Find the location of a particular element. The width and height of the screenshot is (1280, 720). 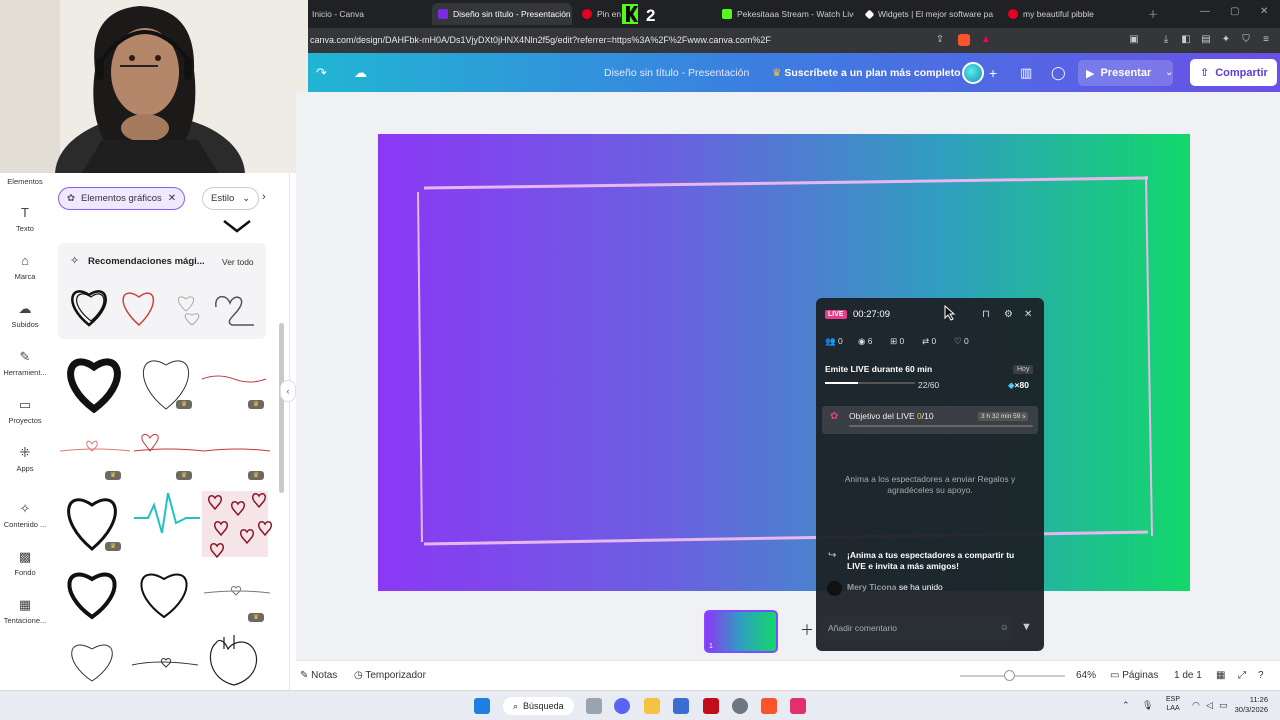

live-objective: ✿ Objetivo del LIVE 0/10 3 h 32 min 59 s is located at coordinates (930, 420).